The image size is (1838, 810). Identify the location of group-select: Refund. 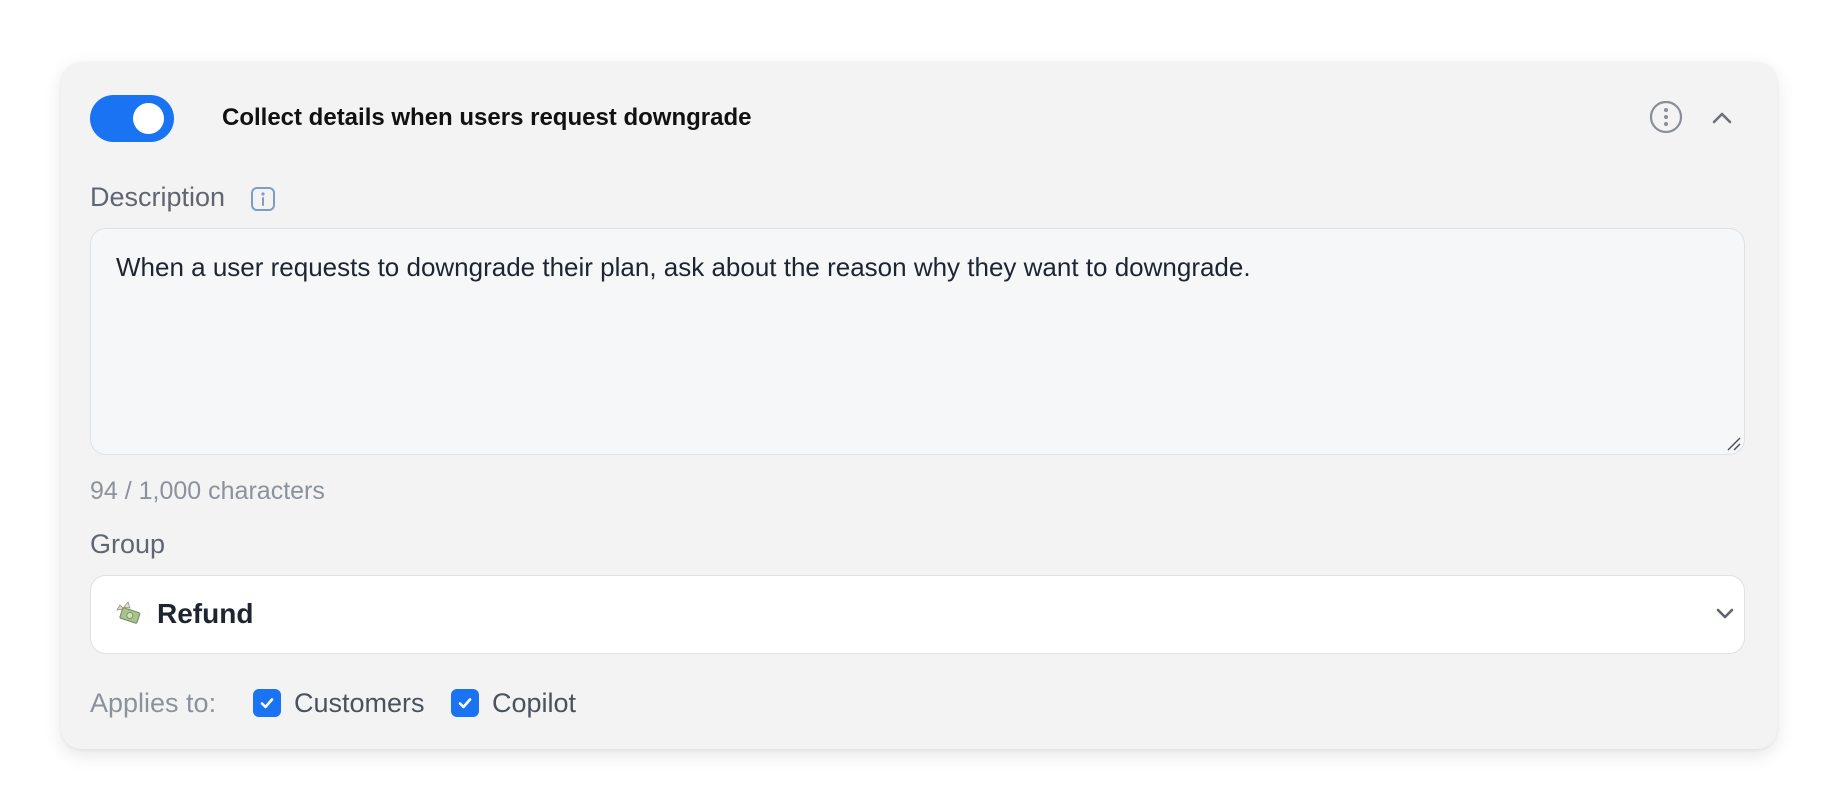
(917, 614).